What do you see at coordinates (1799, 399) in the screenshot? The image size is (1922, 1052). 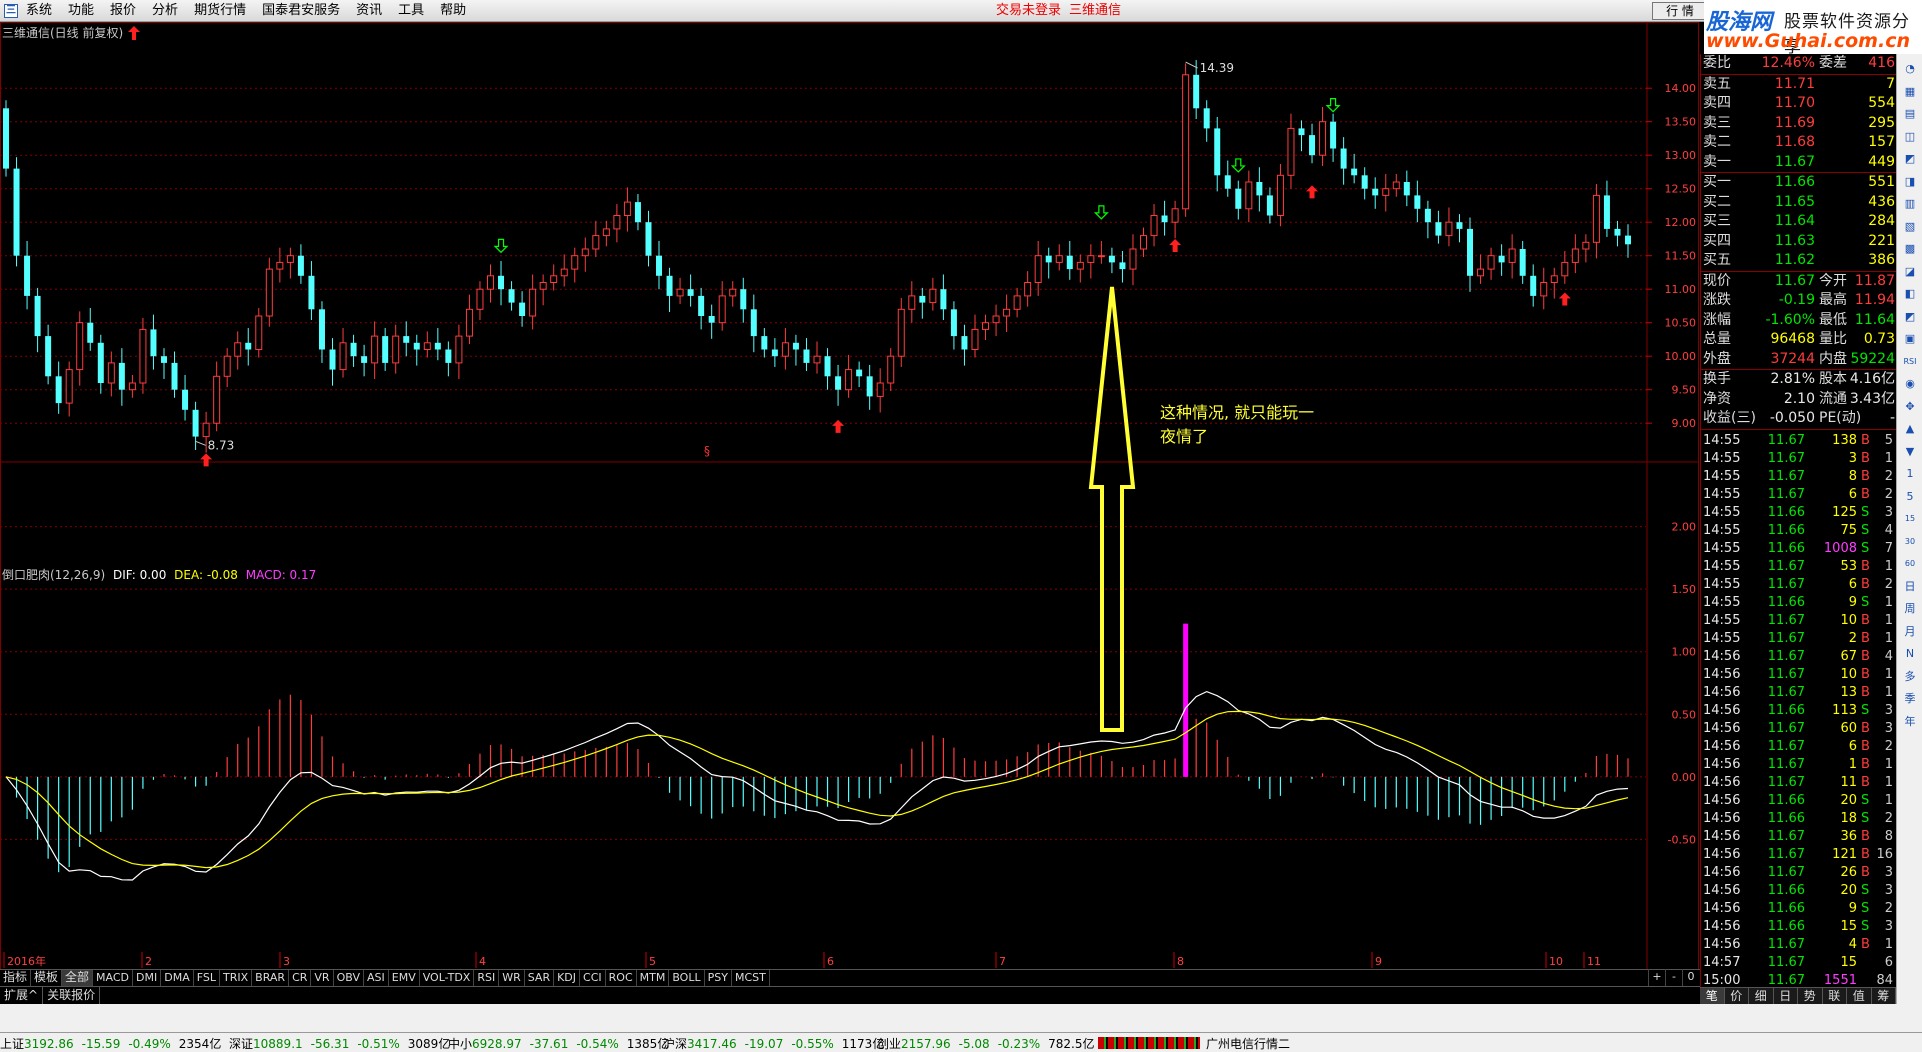 I see `fund-row-1: 净资 2.10 流通 3.43亿` at bounding box center [1799, 399].